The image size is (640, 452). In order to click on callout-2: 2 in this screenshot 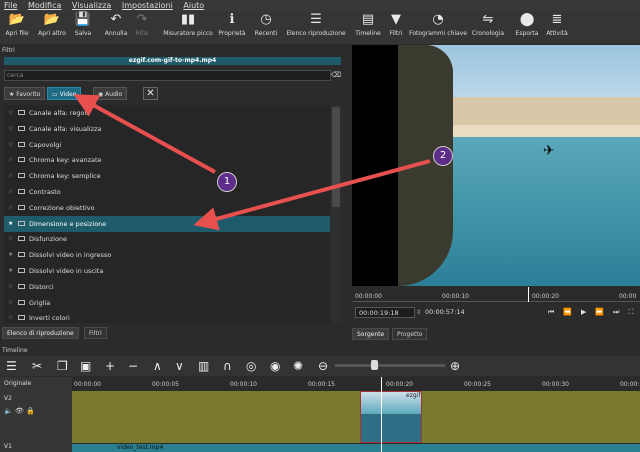, I will do `click(443, 156)`.